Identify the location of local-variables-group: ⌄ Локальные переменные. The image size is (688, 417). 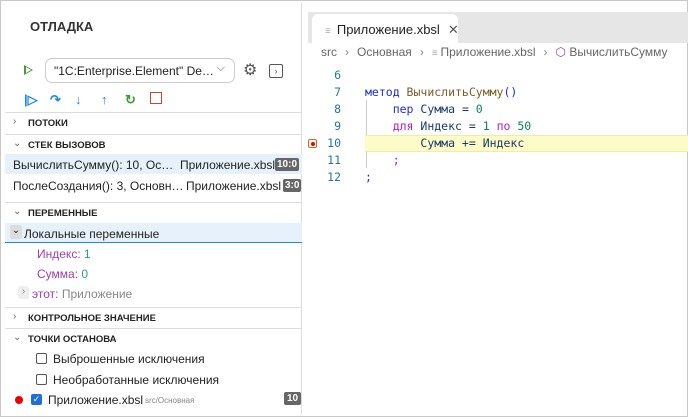
(153, 233).